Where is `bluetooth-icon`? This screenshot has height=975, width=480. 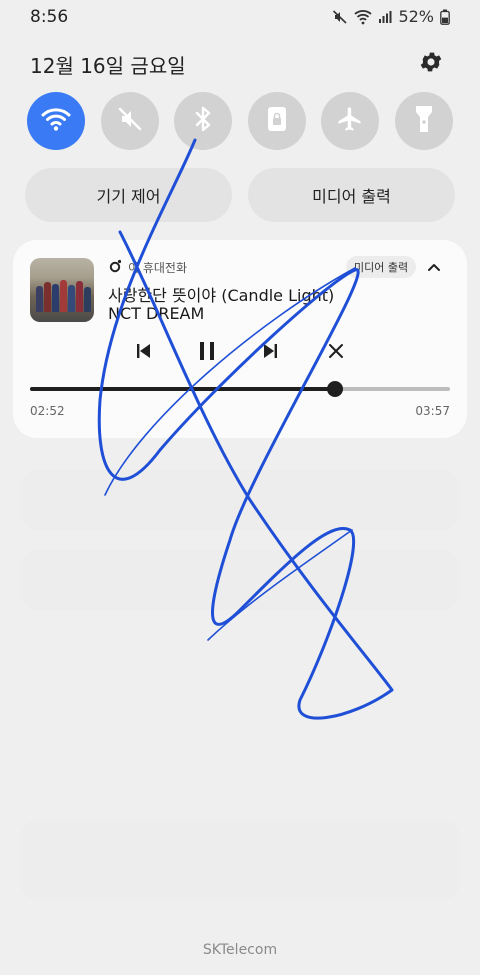
bluetooth-icon is located at coordinates (203, 121).